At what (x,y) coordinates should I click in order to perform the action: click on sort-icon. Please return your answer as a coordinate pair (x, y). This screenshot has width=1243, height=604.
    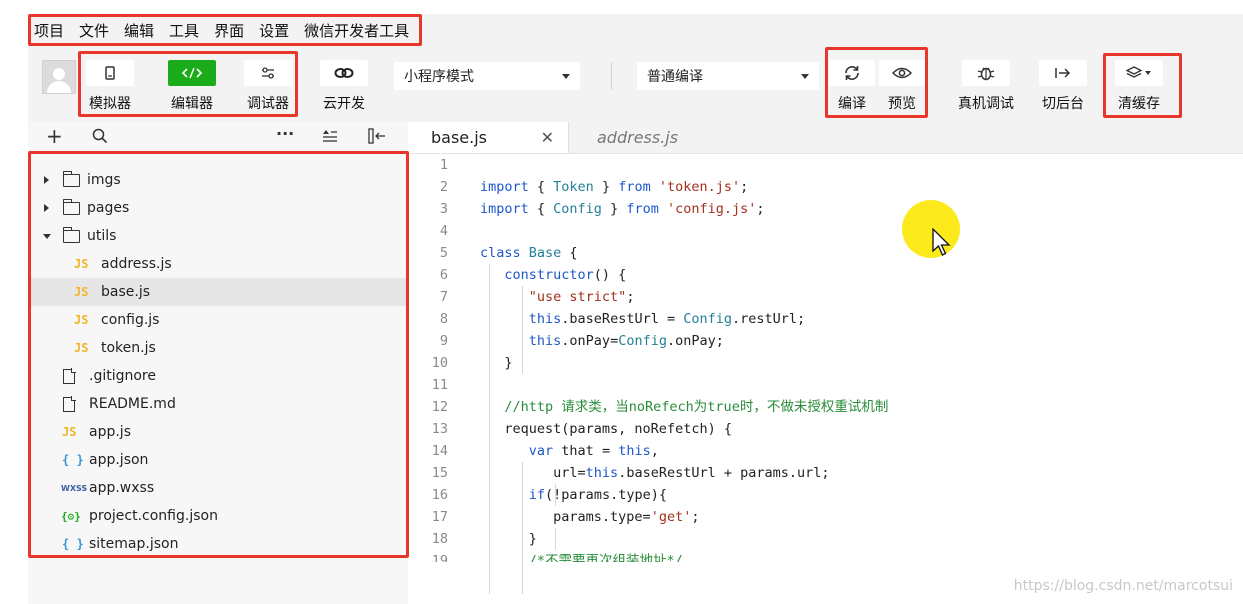
    Looking at the image, I should click on (330, 137).